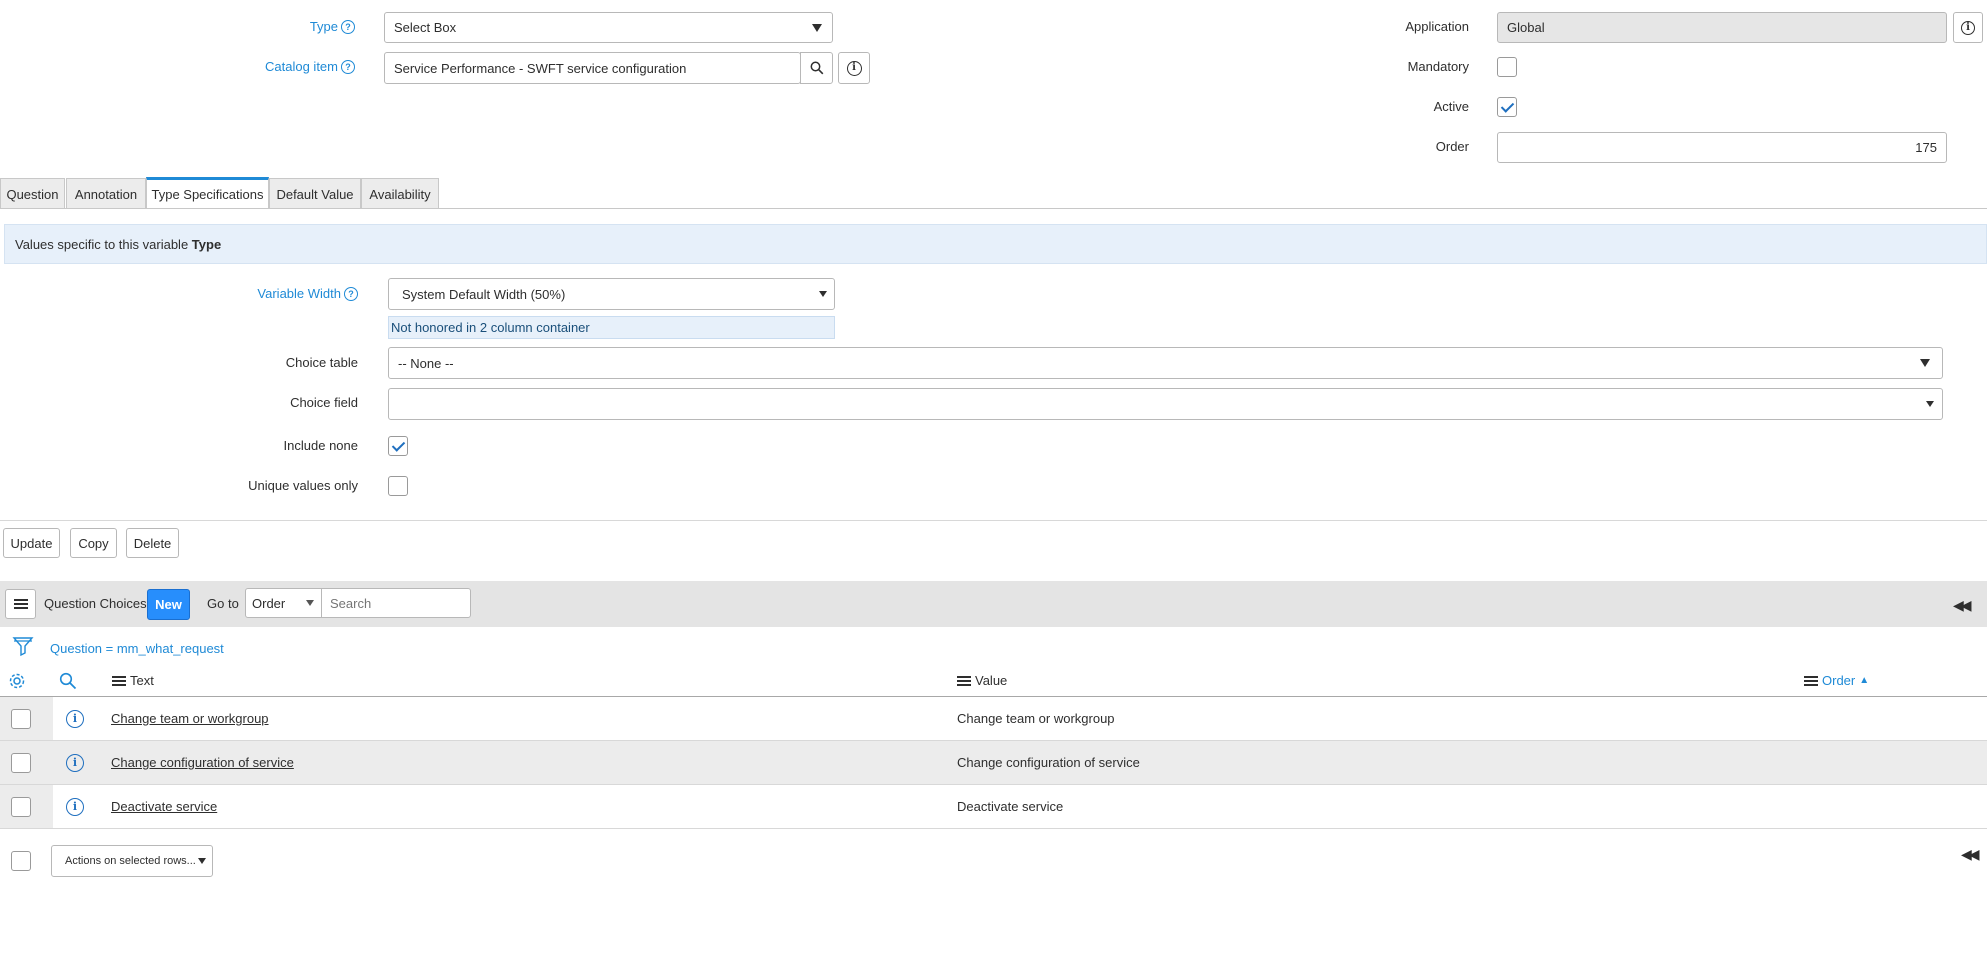 This screenshot has height=956, width=1987. I want to click on list-menu-button, so click(20, 604).